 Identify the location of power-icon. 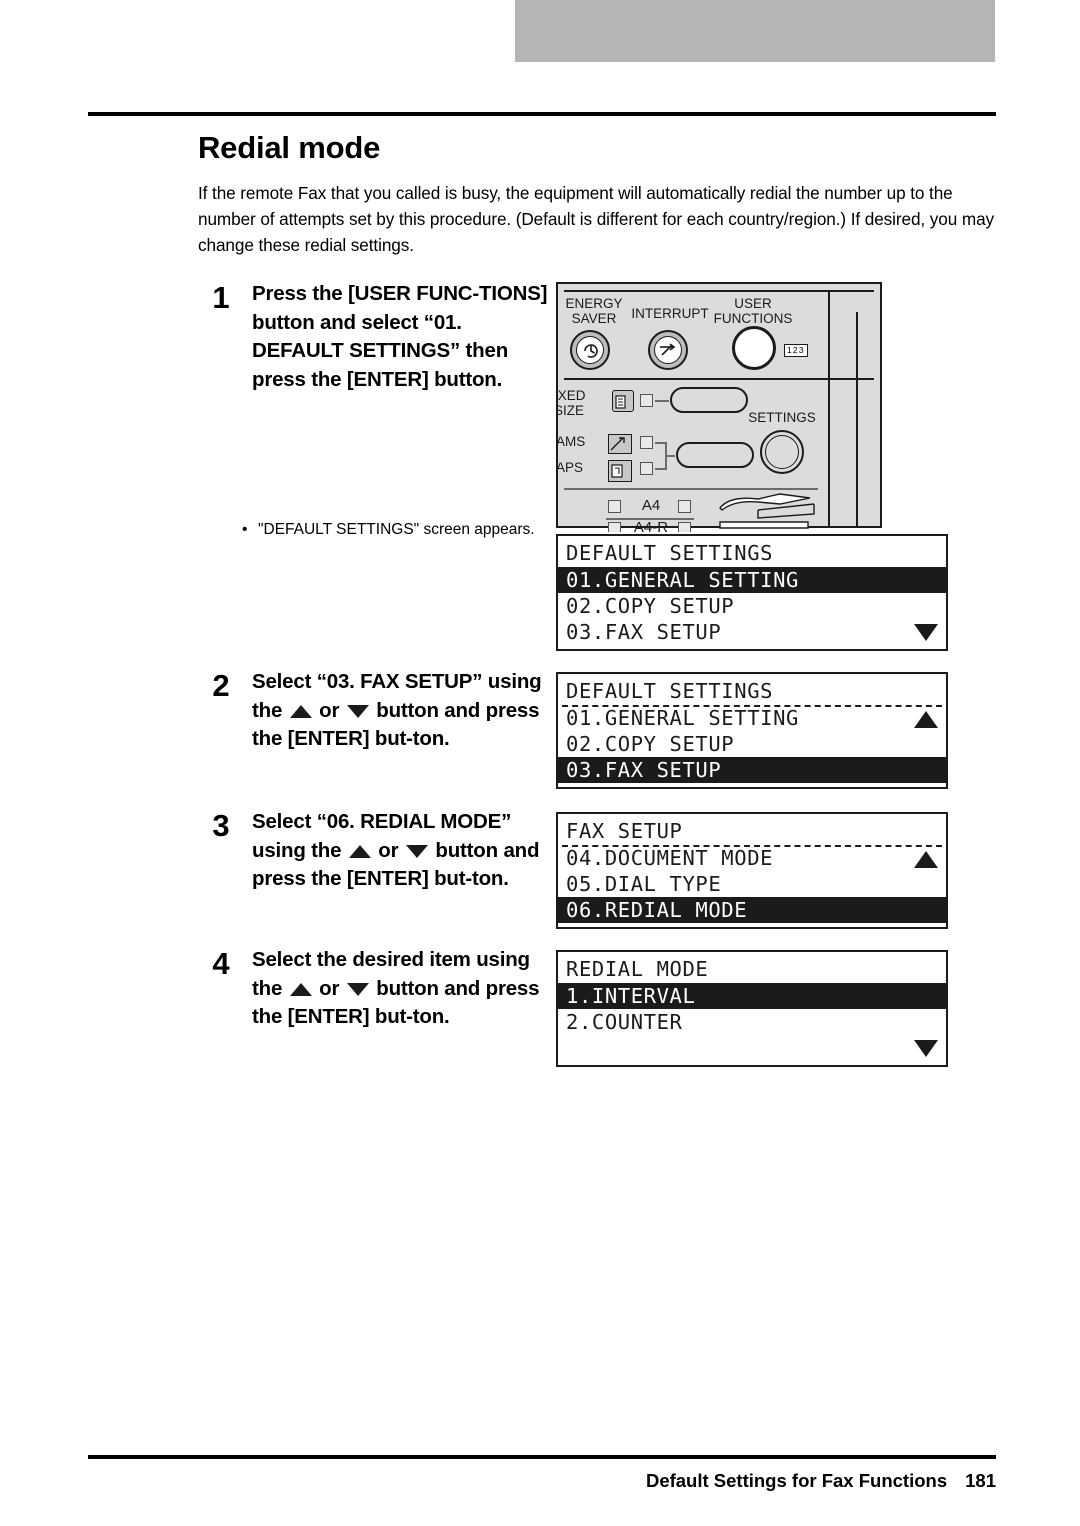
(591, 351).